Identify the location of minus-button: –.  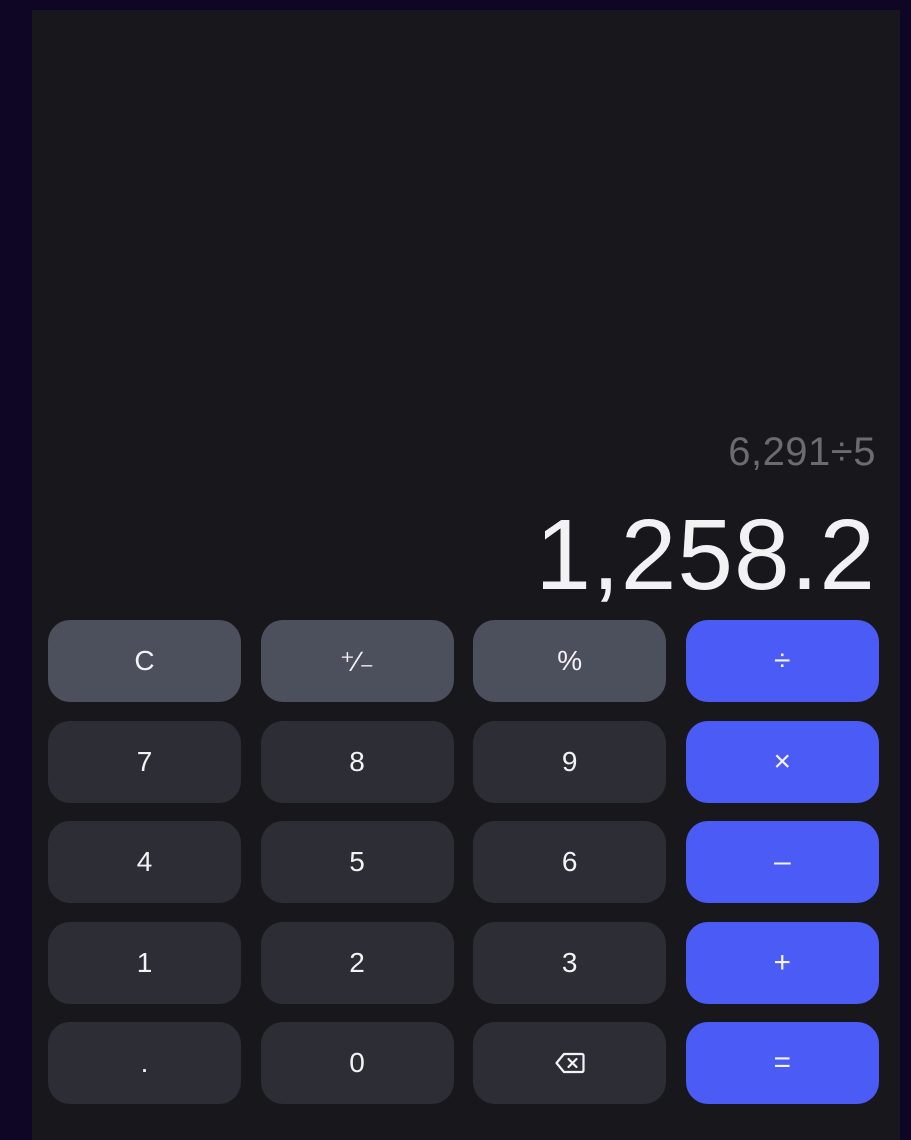
(782, 862).